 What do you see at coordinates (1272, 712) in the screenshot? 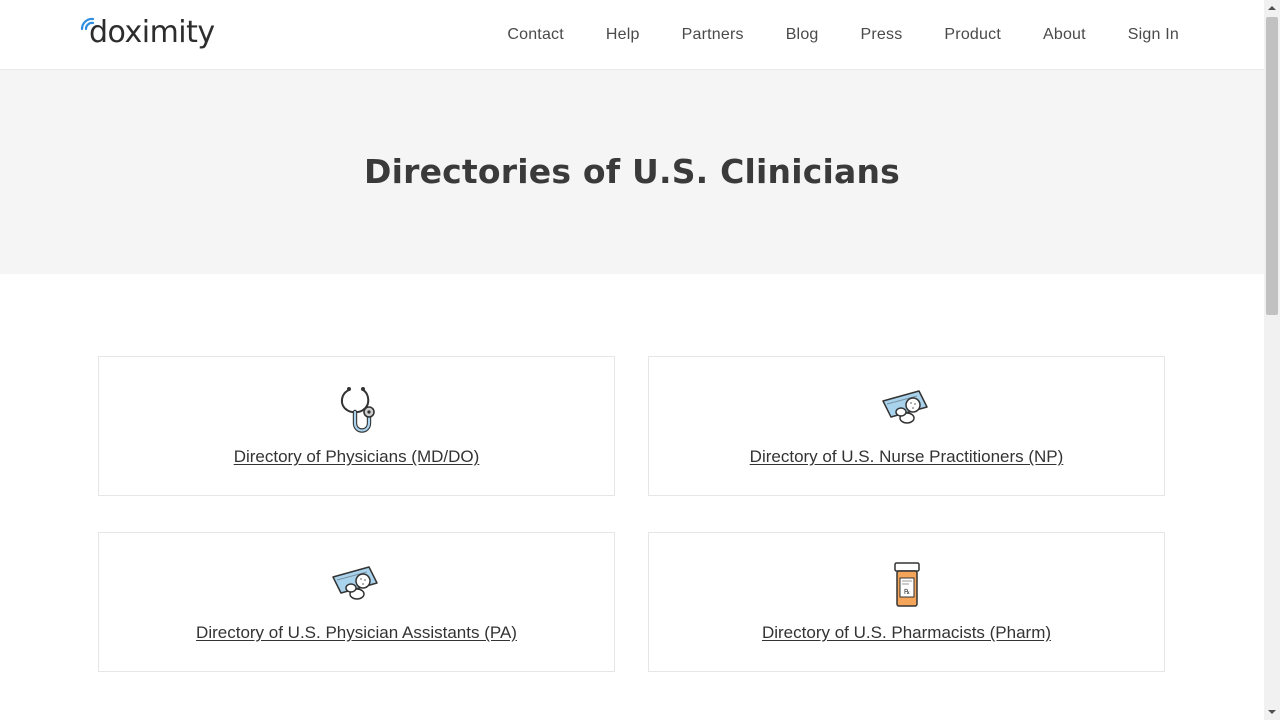
I see `scroll-down-arrow-icon` at bounding box center [1272, 712].